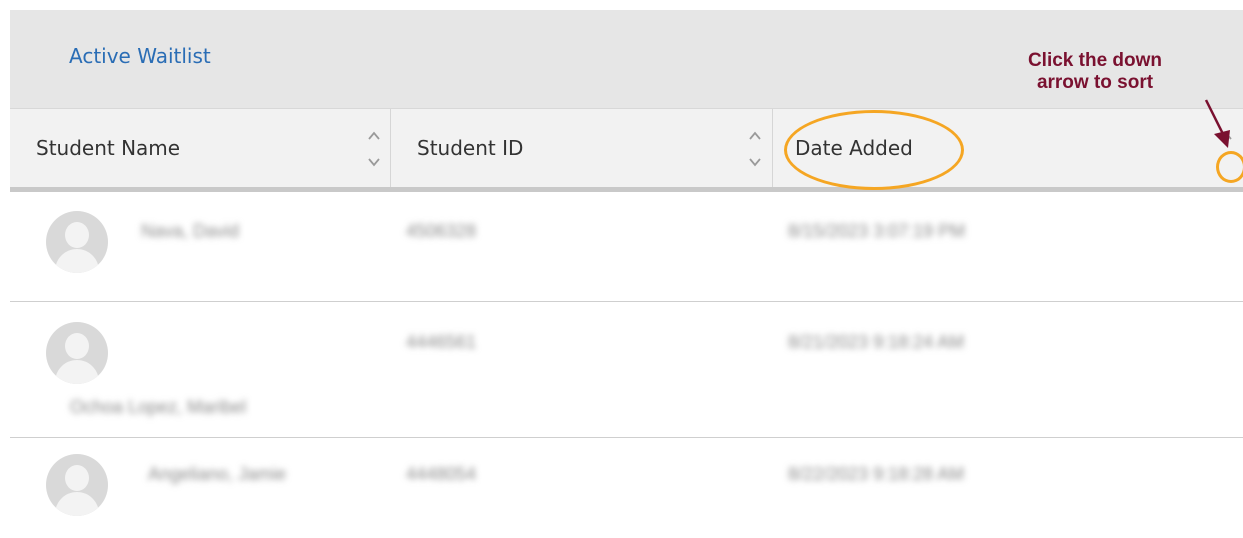 The height and width of the screenshot is (538, 1243). Describe the element at coordinates (876, 342) in the screenshot. I see `date-added: 8/21/2023 9:18:24 AM` at that location.